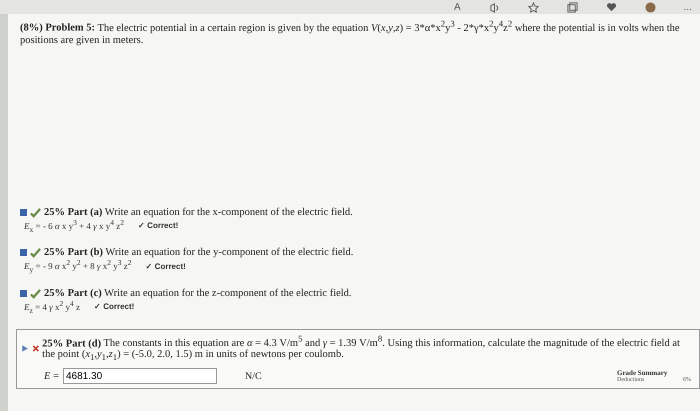 The image size is (700, 411). I want to click on field-label: E =, so click(51, 376).